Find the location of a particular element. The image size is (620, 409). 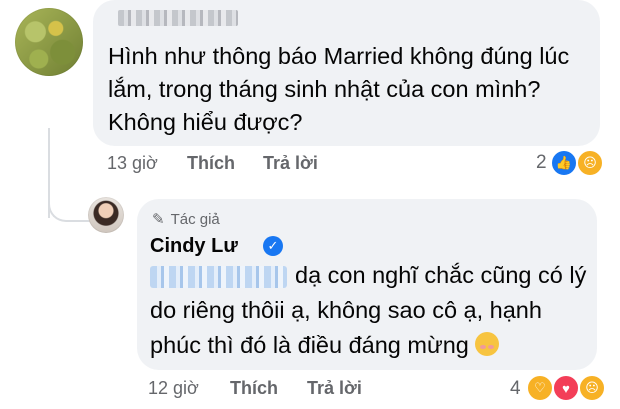

like-icon: 👍 is located at coordinates (564, 163).